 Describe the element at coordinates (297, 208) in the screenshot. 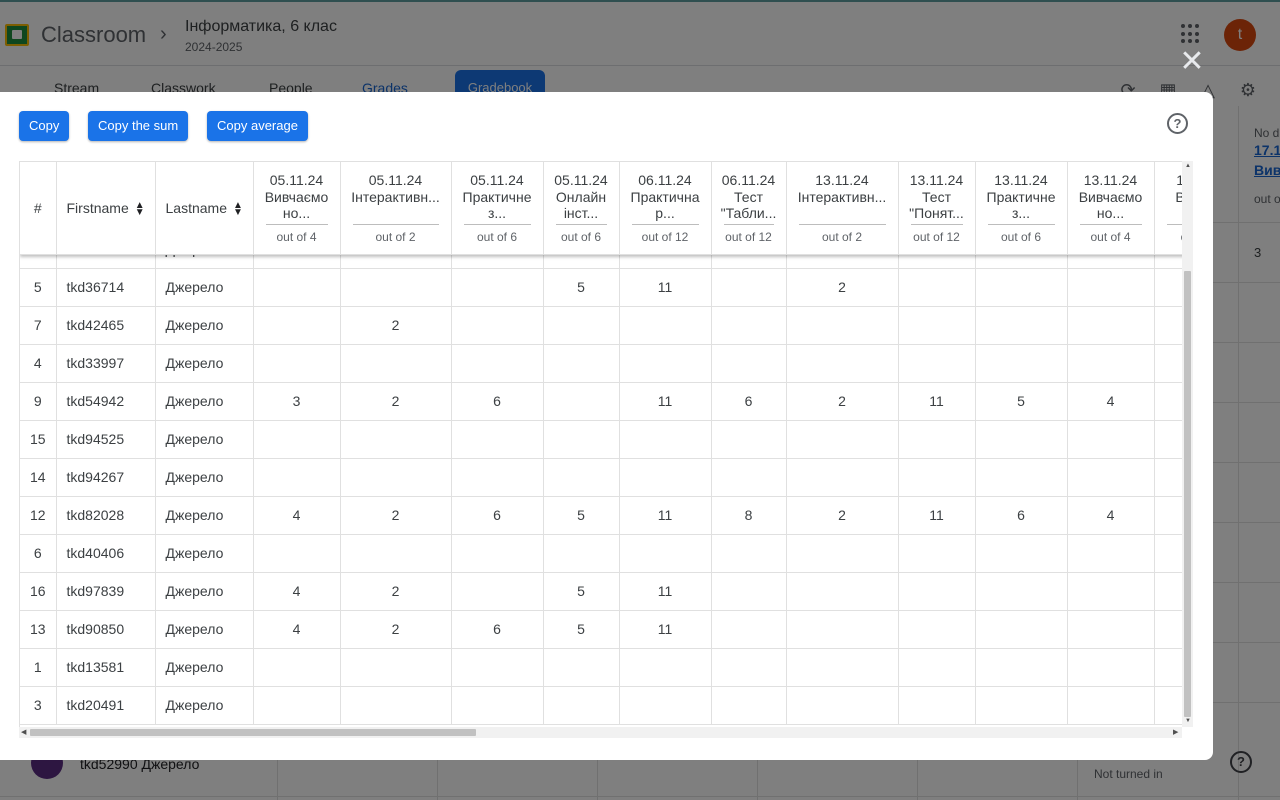

I see `assignment-column-header: 05.11.24 Вивчаємо но... out of 4` at that location.